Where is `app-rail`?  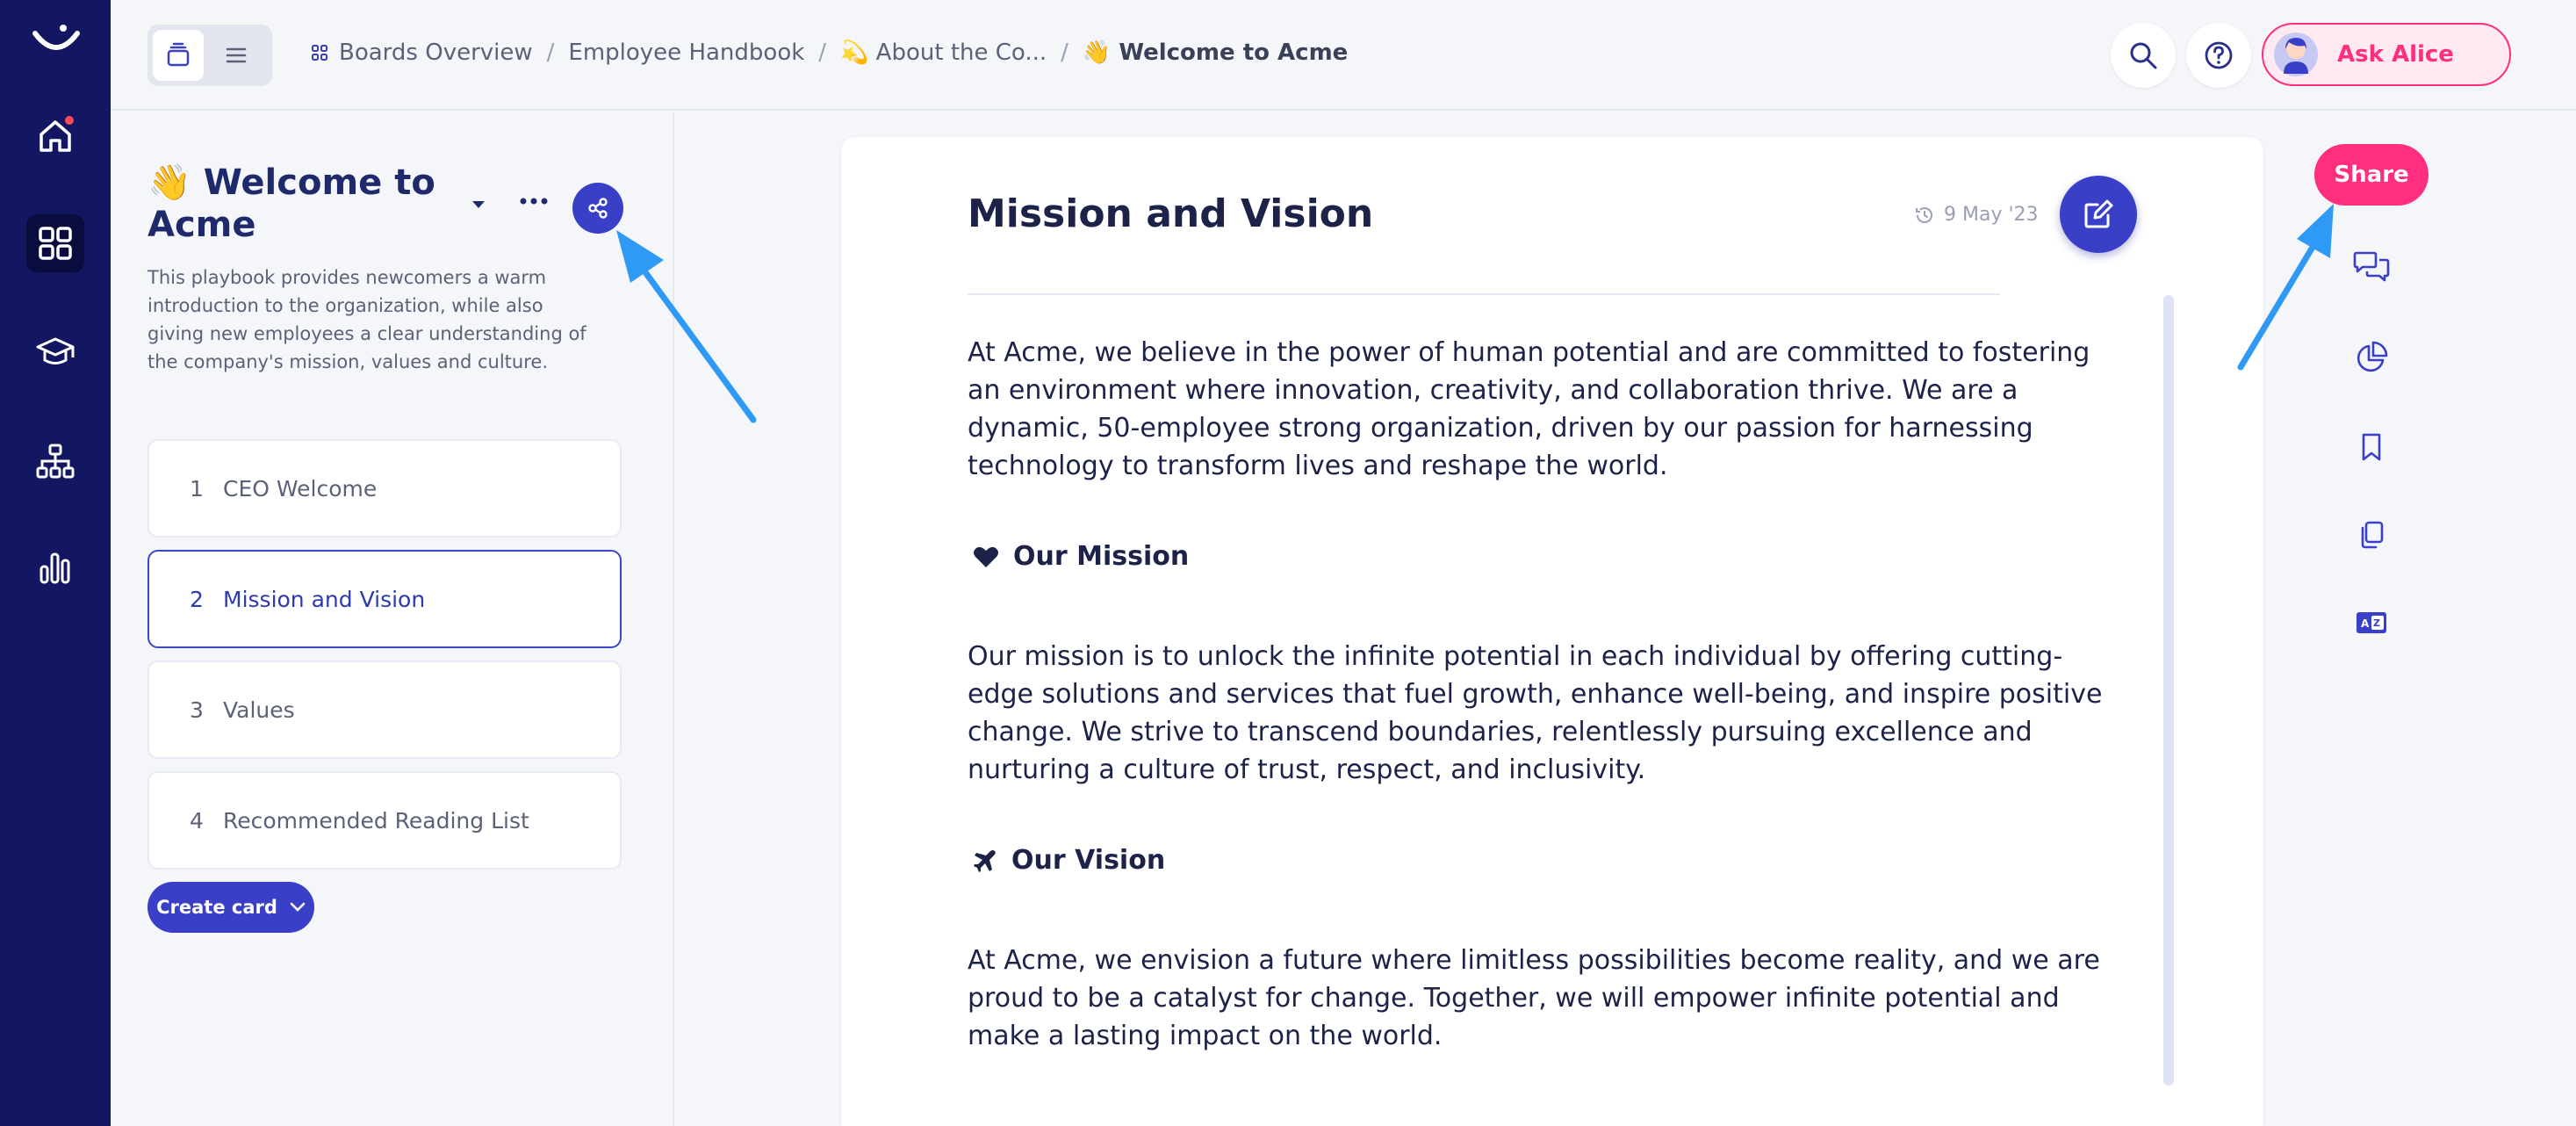
app-rail is located at coordinates (55, 563).